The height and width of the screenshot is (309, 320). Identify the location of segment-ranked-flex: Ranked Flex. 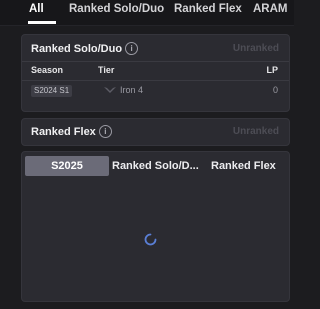
(243, 166).